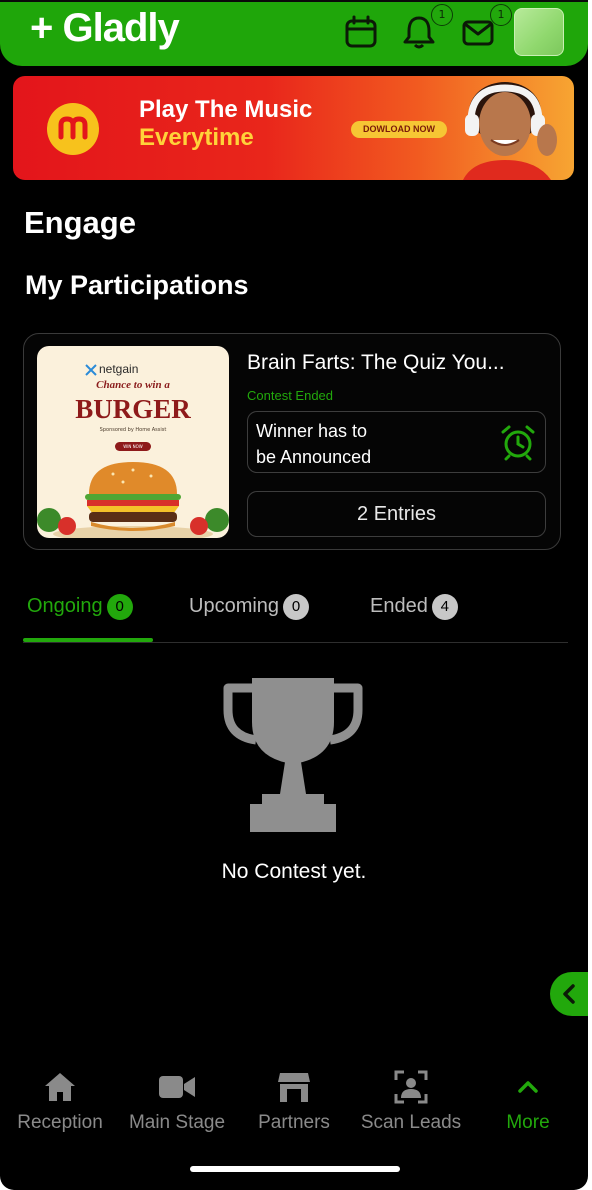  What do you see at coordinates (356, 444) in the screenshot?
I see `winner-status-text: Winner has to be Announced` at bounding box center [356, 444].